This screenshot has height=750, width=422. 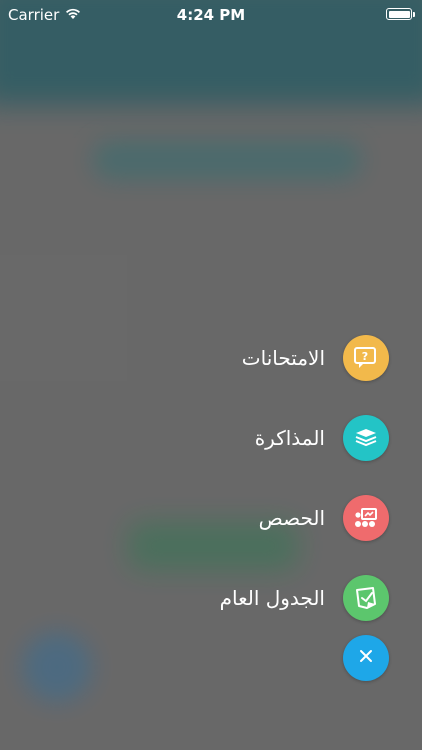 I want to click on menu-item-exams: الامتحانات ?, so click(x=315, y=358).